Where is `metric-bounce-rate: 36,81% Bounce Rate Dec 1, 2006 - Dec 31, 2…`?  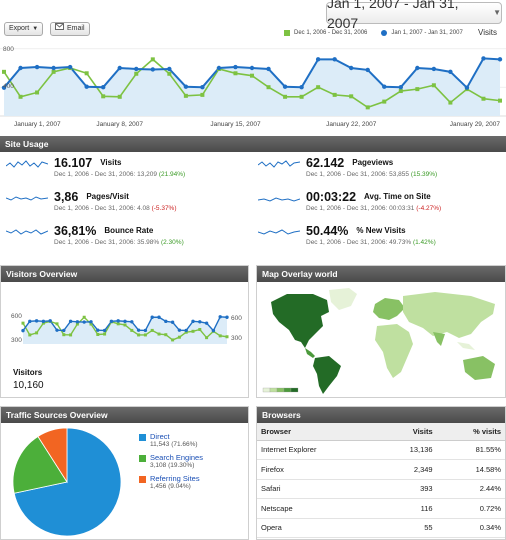
metric-bounce-rate: 36,81% Bounce Rate Dec 1, 2006 - Dec 31, 2… is located at coordinates (95, 235).